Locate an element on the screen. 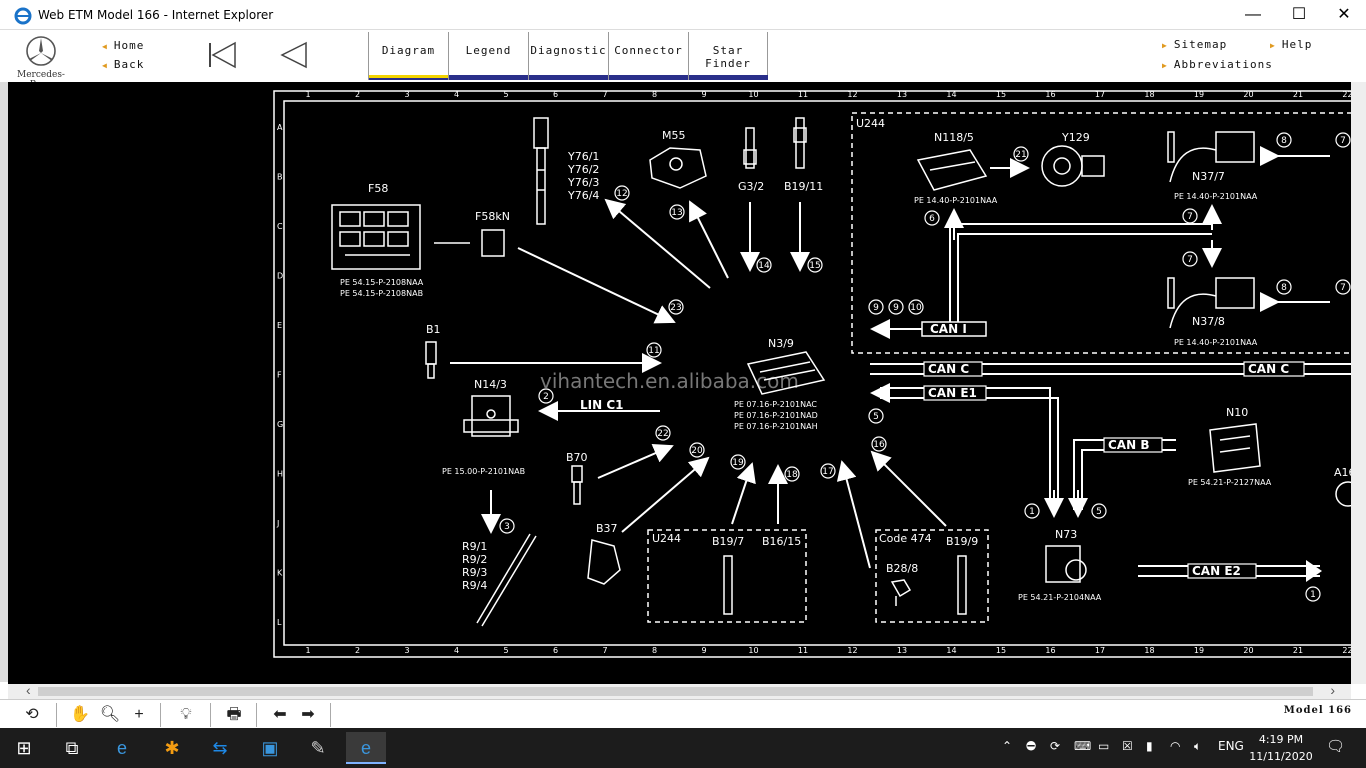  b70-sensor is located at coordinates (577, 485).